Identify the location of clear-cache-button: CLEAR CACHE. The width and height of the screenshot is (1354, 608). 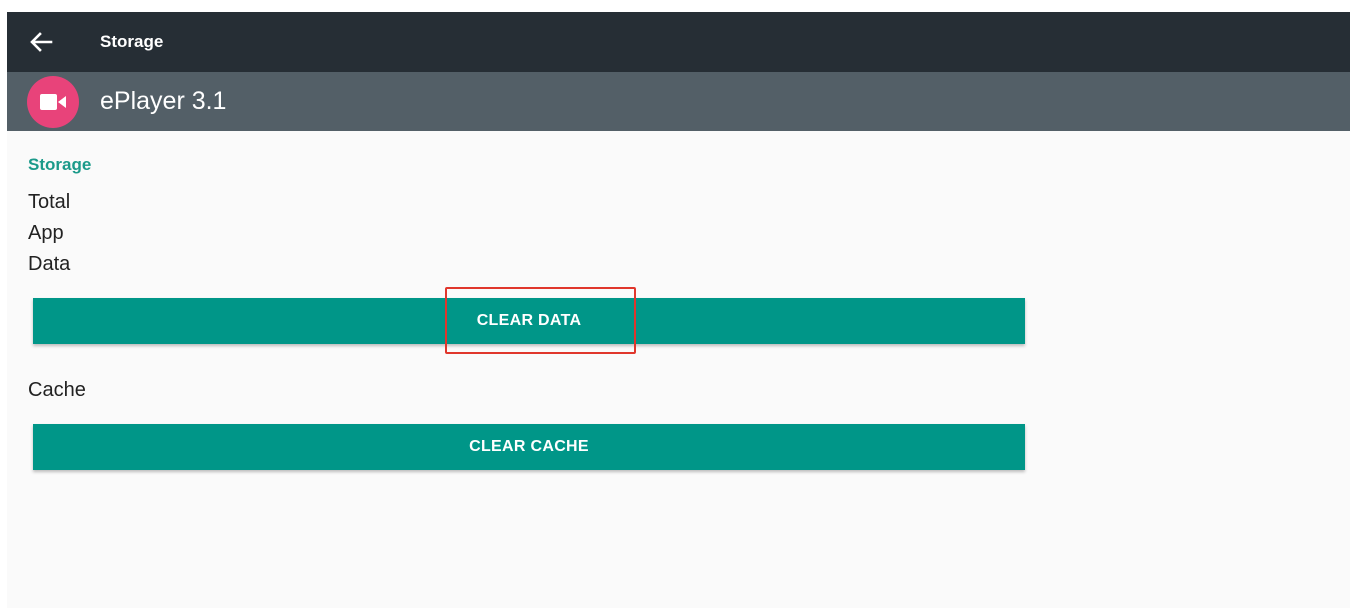
(529, 447).